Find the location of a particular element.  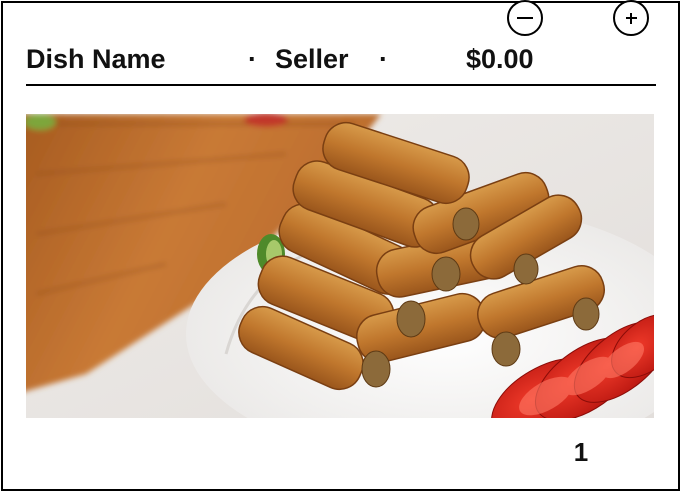

seller-name: Seller is located at coordinates (312, 59).